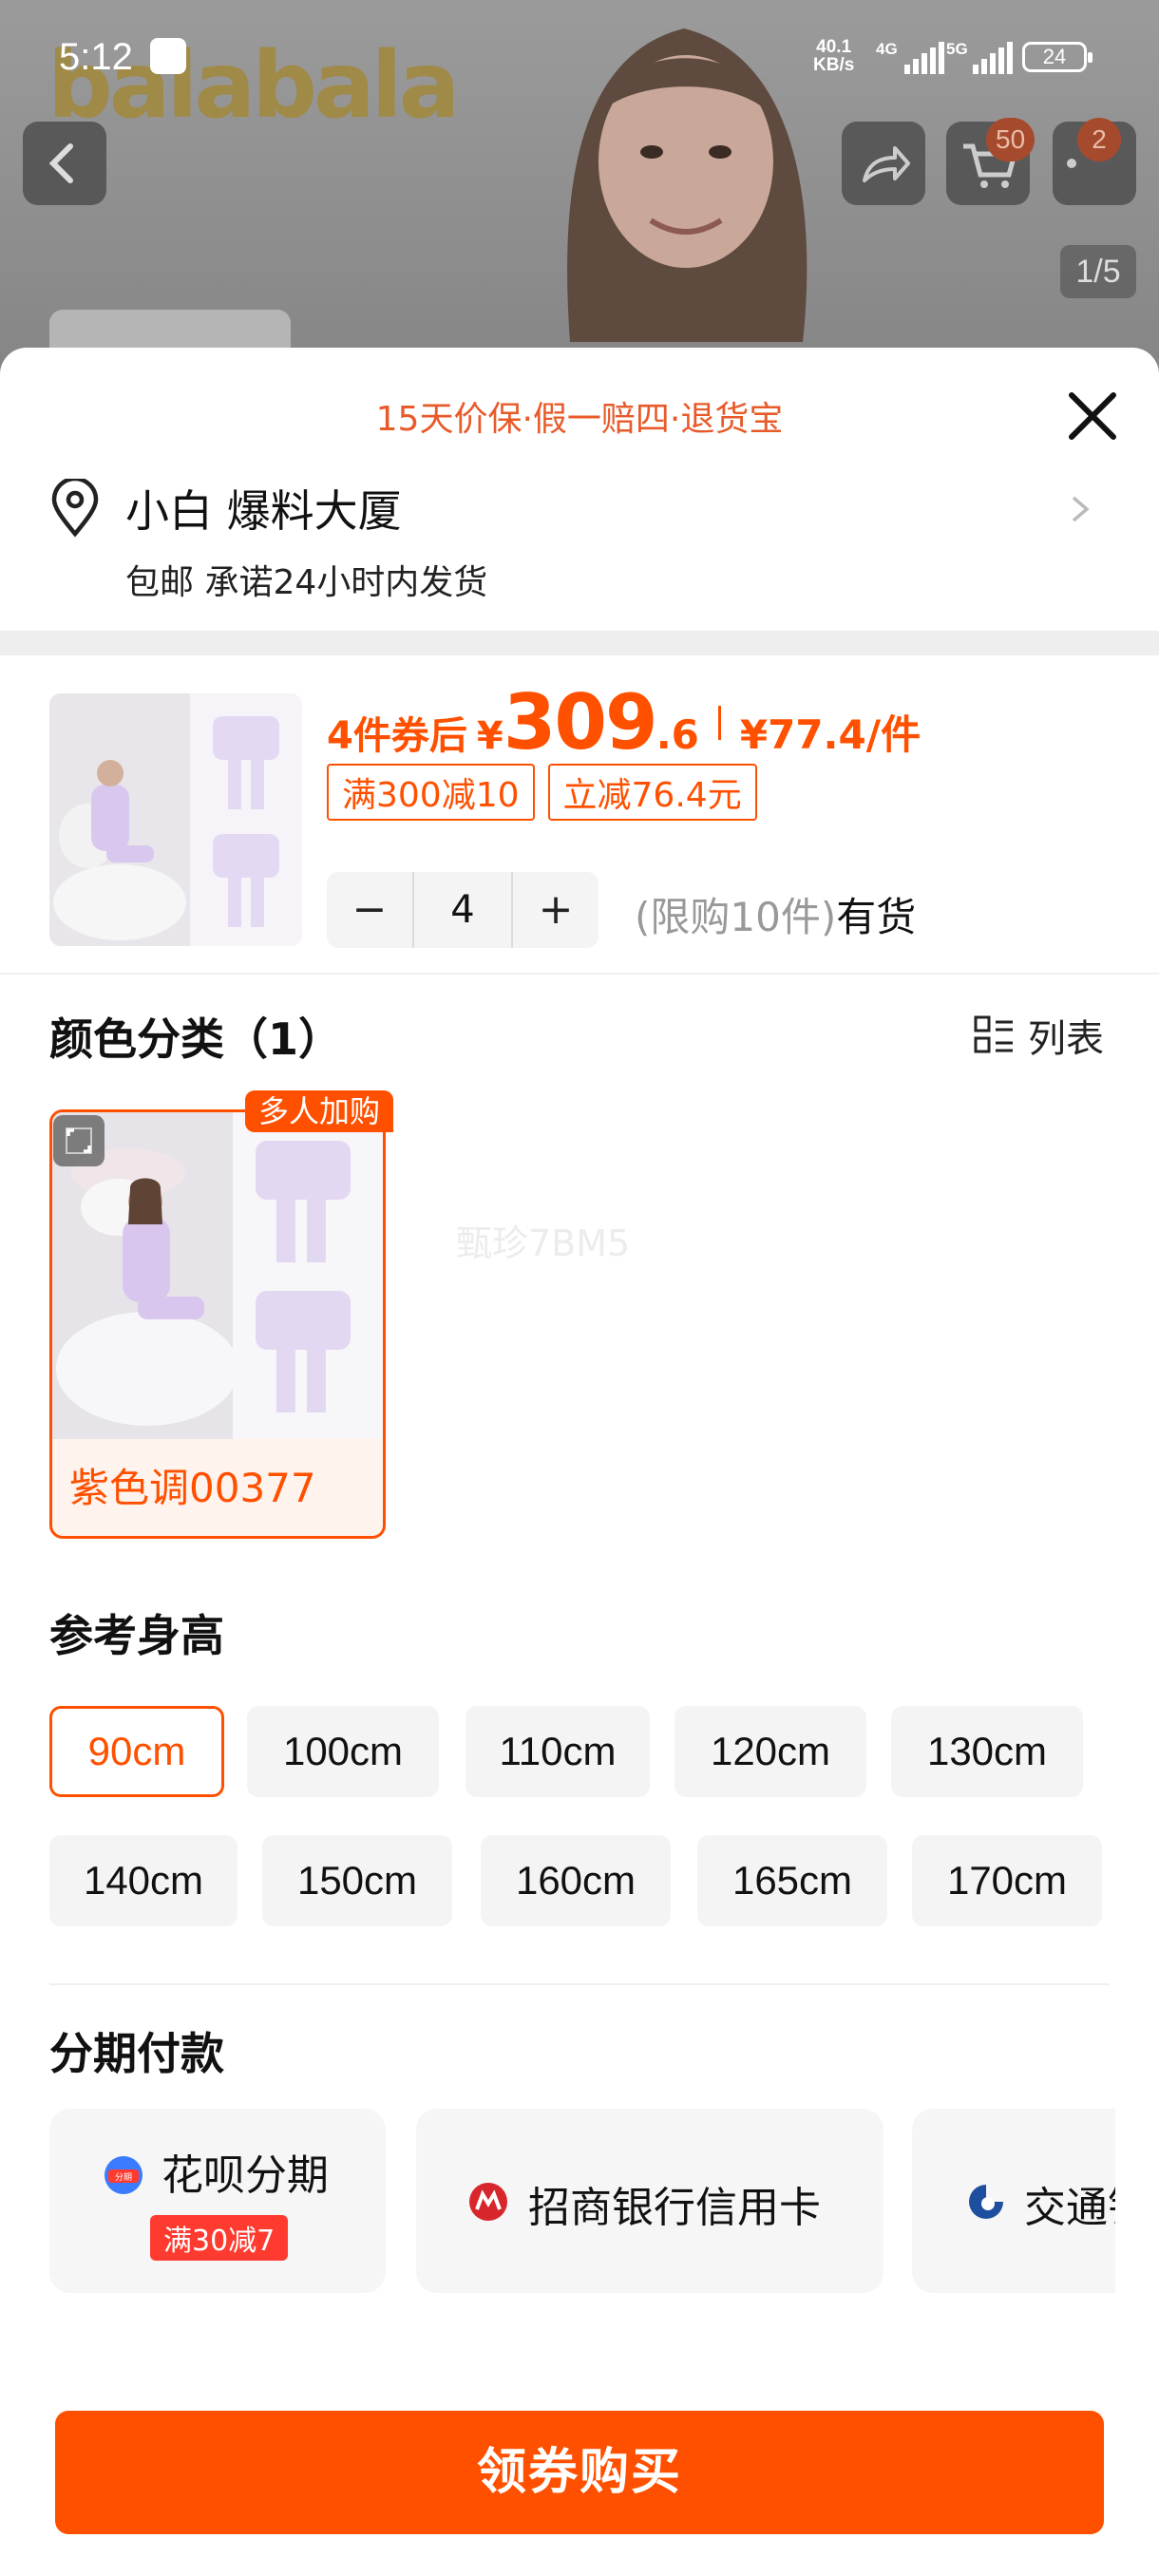 The width and height of the screenshot is (1159, 2576). I want to click on size-option: 160cm, so click(576, 1880).